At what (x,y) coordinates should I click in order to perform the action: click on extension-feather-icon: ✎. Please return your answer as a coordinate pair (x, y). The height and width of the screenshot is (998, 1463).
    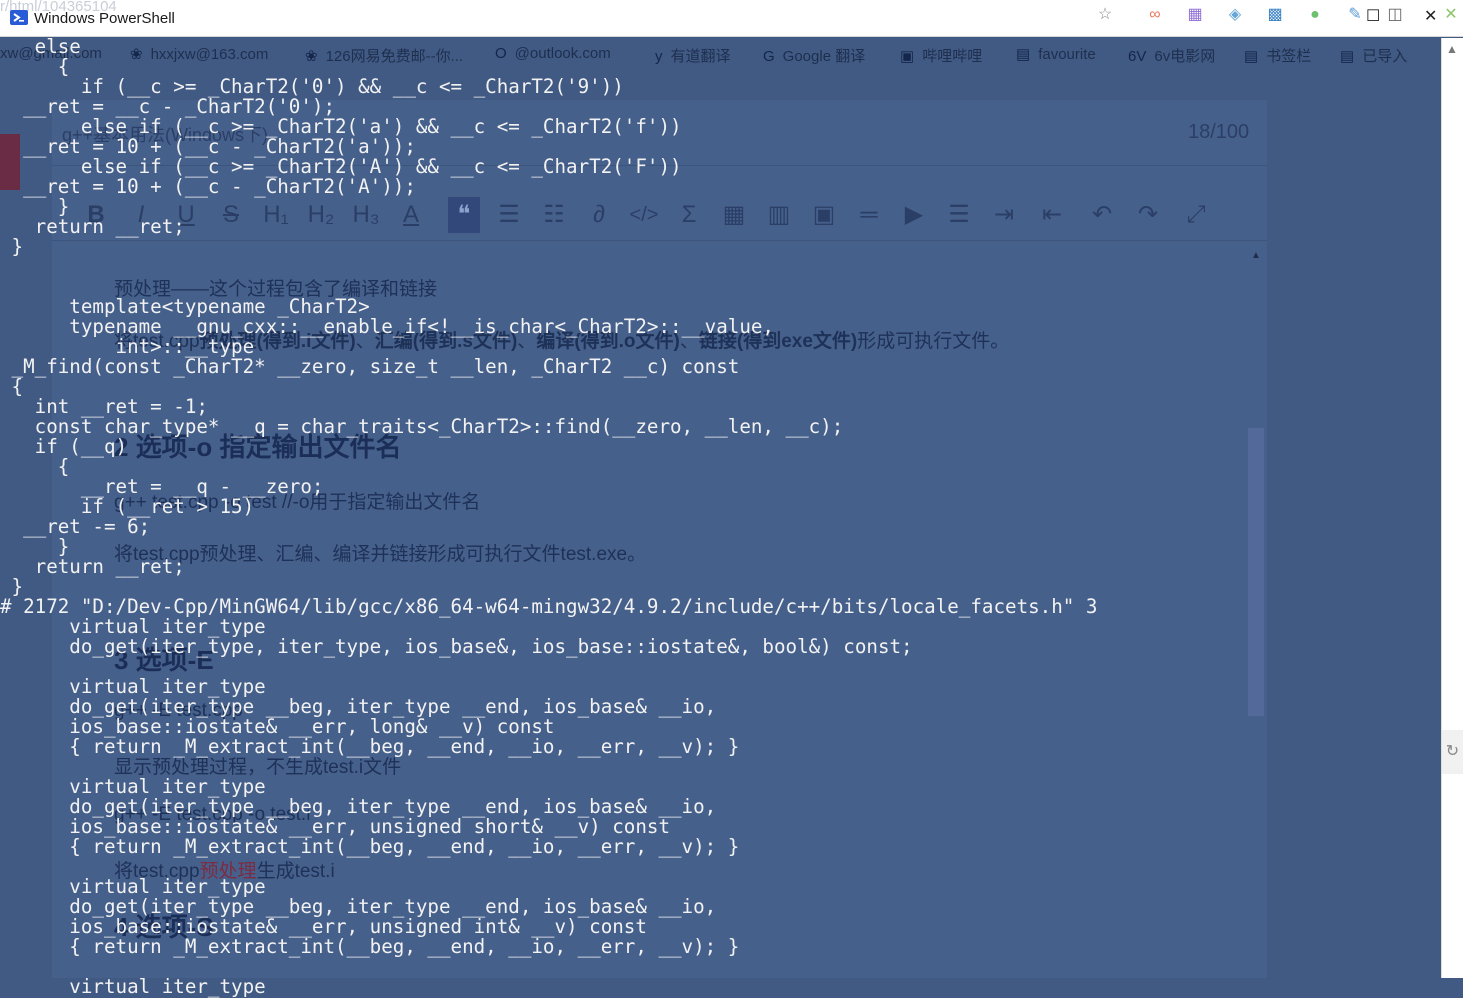
    Looking at the image, I should click on (1355, 15).